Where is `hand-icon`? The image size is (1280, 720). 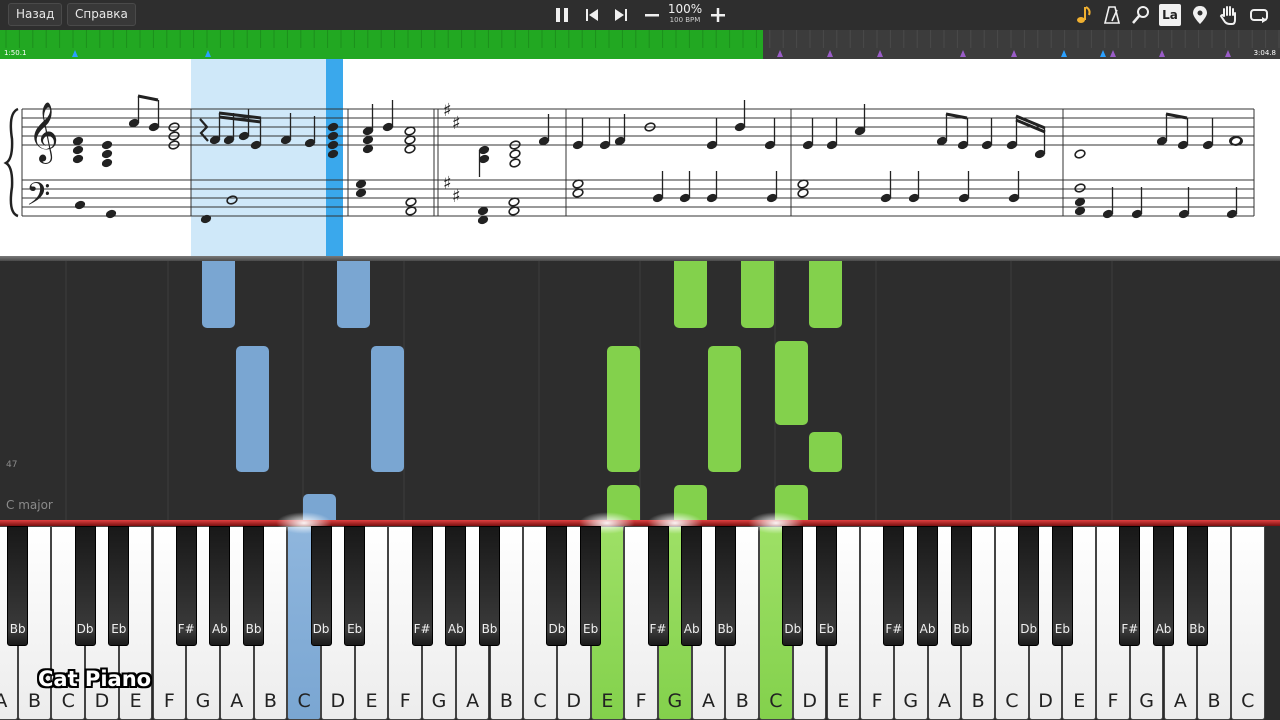 hand-icon is located at coordinates (1229, 15).